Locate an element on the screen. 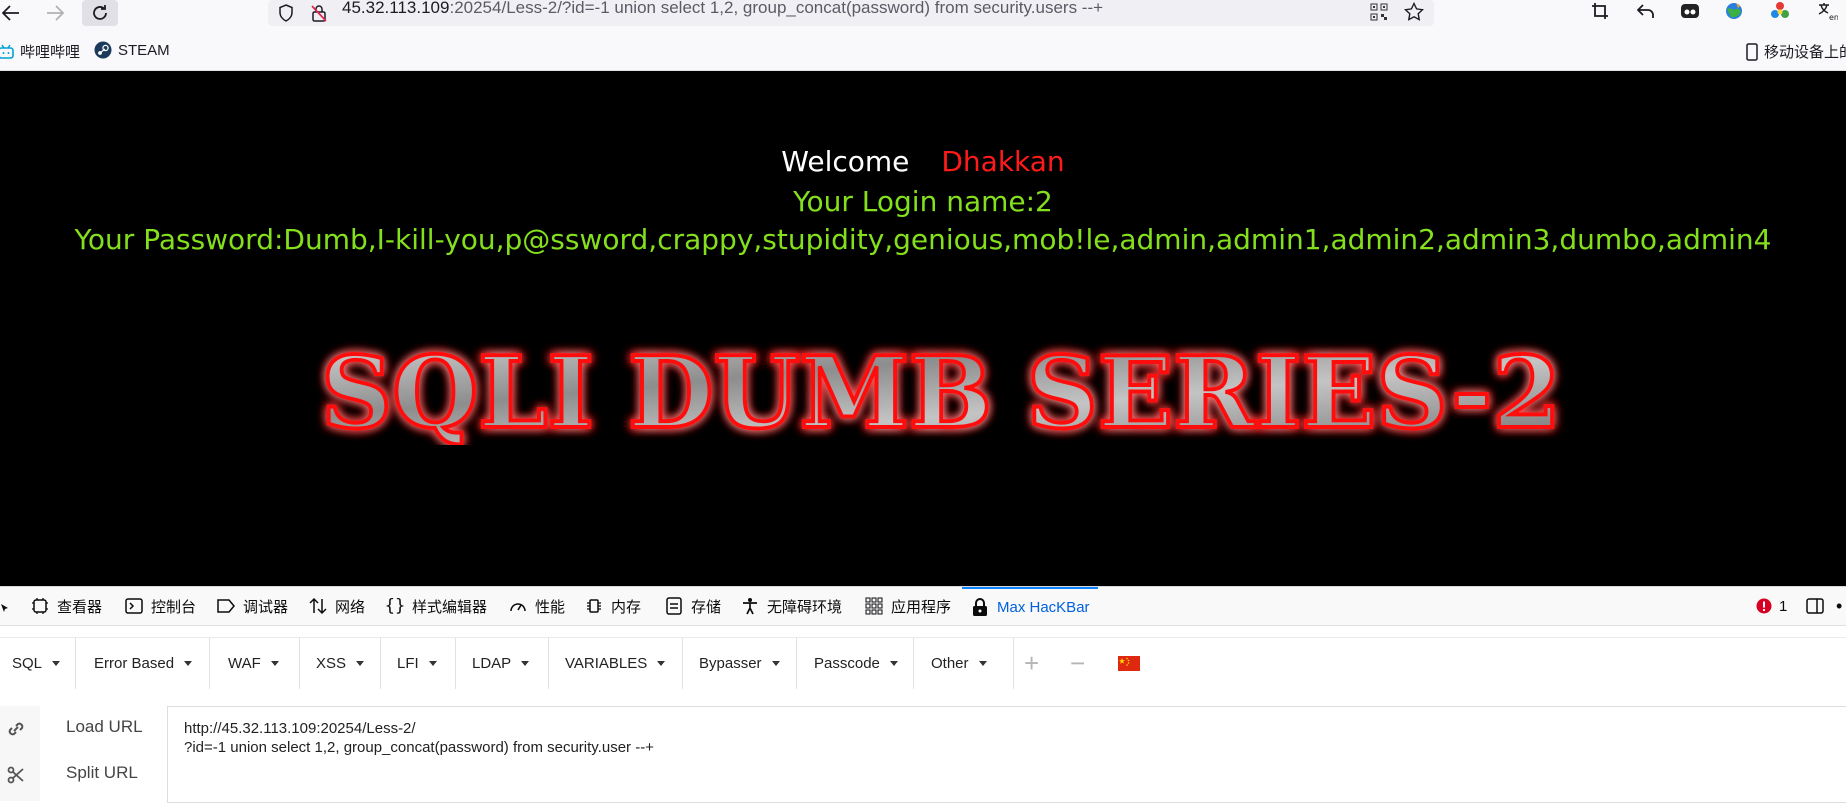  bookmarks-toolbar: 哔哩哔哩 STEAM 移动设备上的 is located at coordinates (923, 51).